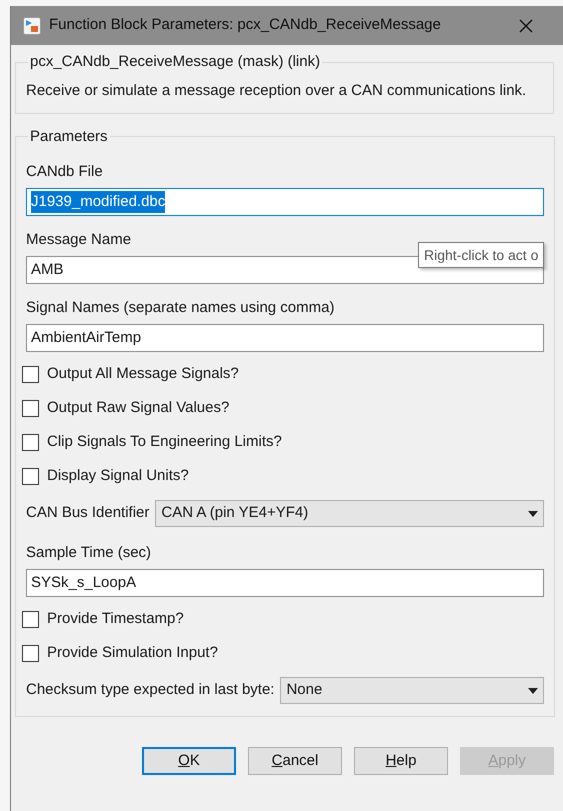  What do you see at coordinates (175, 62) in the screenshot?
I see `group-title: pcx_CANdb_ReceiveMessage (mask) (link)` at bounding box center [175, 62].